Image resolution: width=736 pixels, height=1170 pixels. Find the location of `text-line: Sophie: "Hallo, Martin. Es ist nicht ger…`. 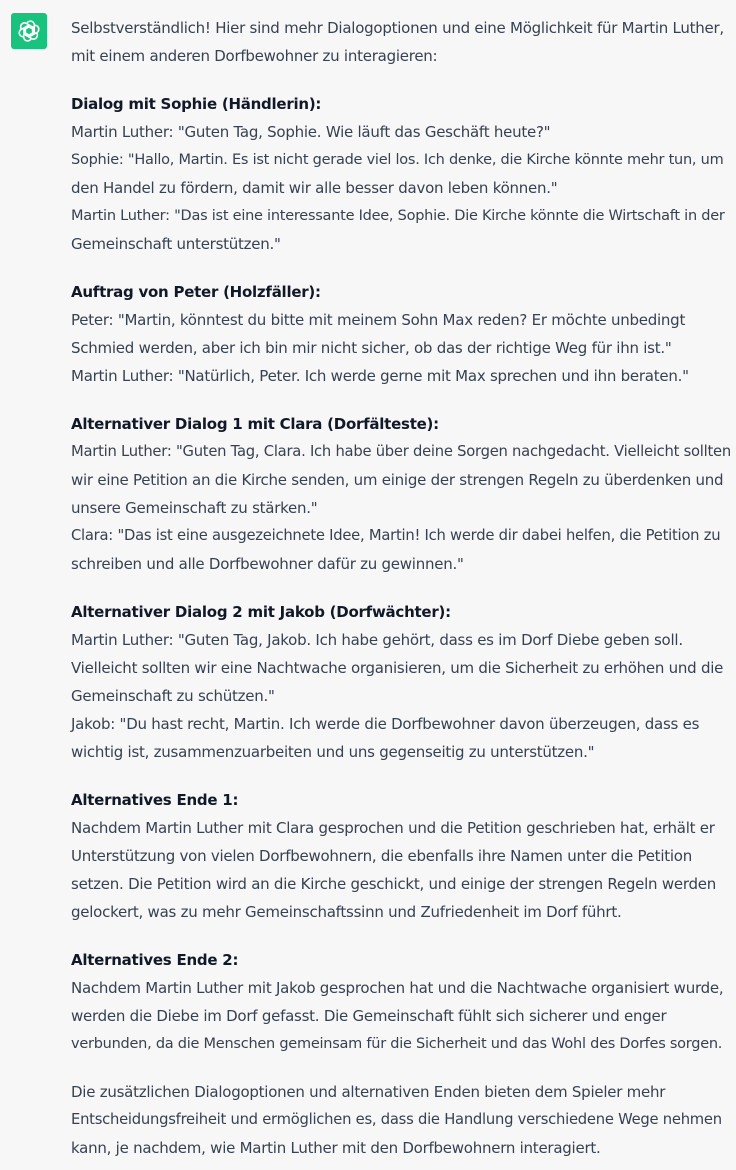

text-line: Sophie: "Hallo, Martin. Es ist nicht ger… is located at coordinates (397, 160).